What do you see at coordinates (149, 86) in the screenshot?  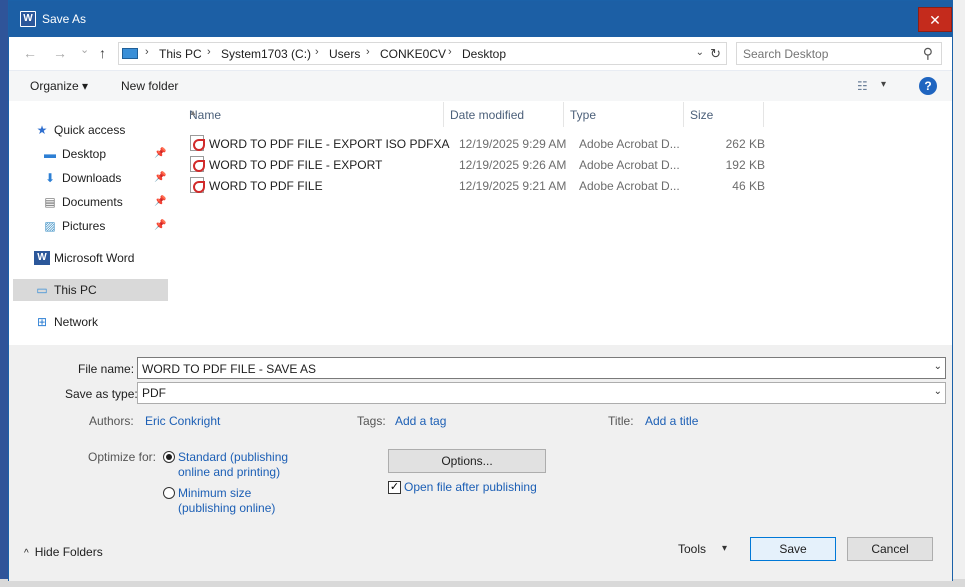 I see `new-folder-button: New folder` at bounding box center [149, 86].